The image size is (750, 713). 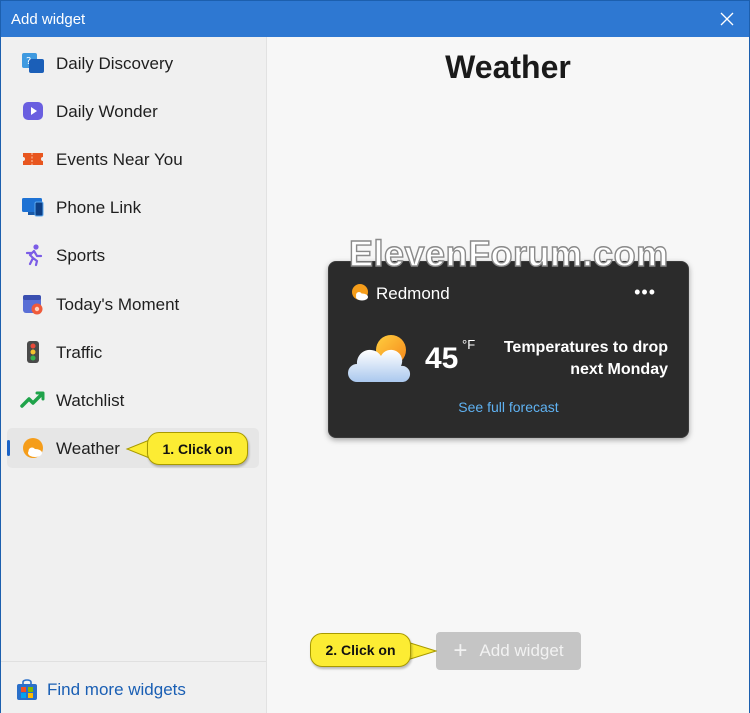 I want to click on title-bar: Add widget, so click(x=375, y=19).